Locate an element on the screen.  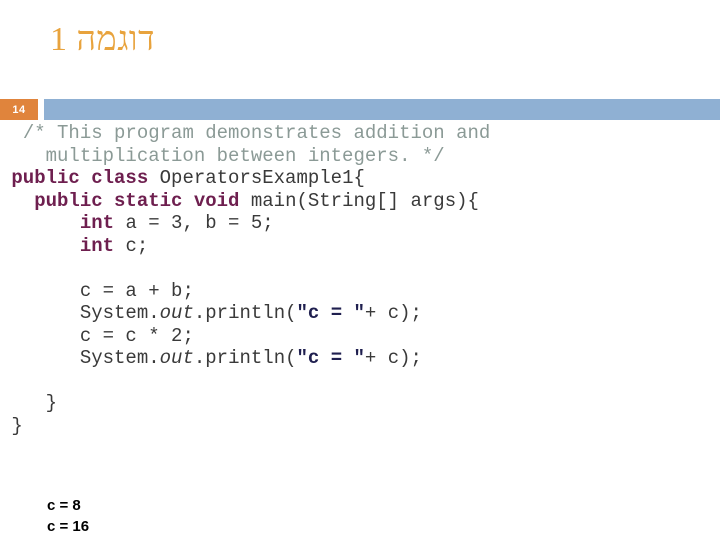
line-main-decl: public static void main(String[] args){ is located at coordinates (360, 201).